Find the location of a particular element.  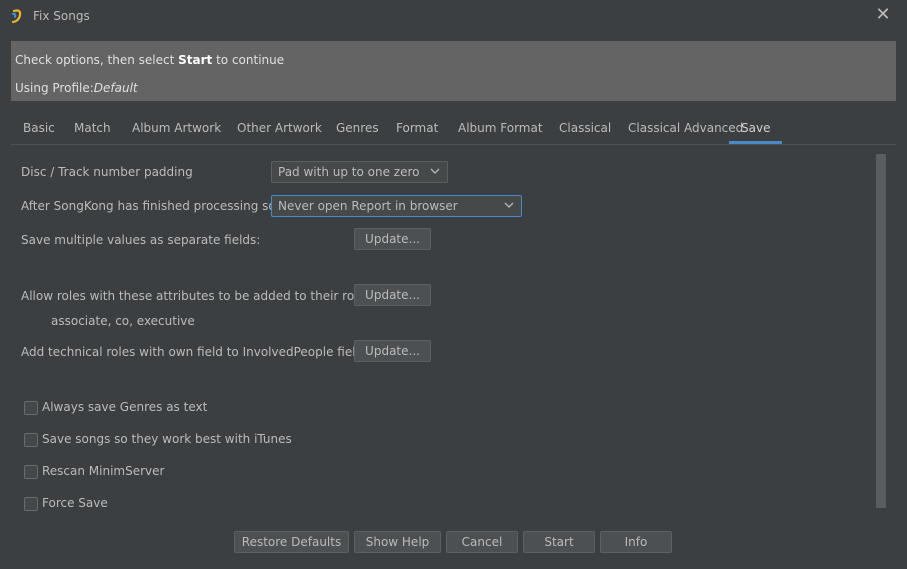

close-icon: ✕ is located at coordinates (883, 16).